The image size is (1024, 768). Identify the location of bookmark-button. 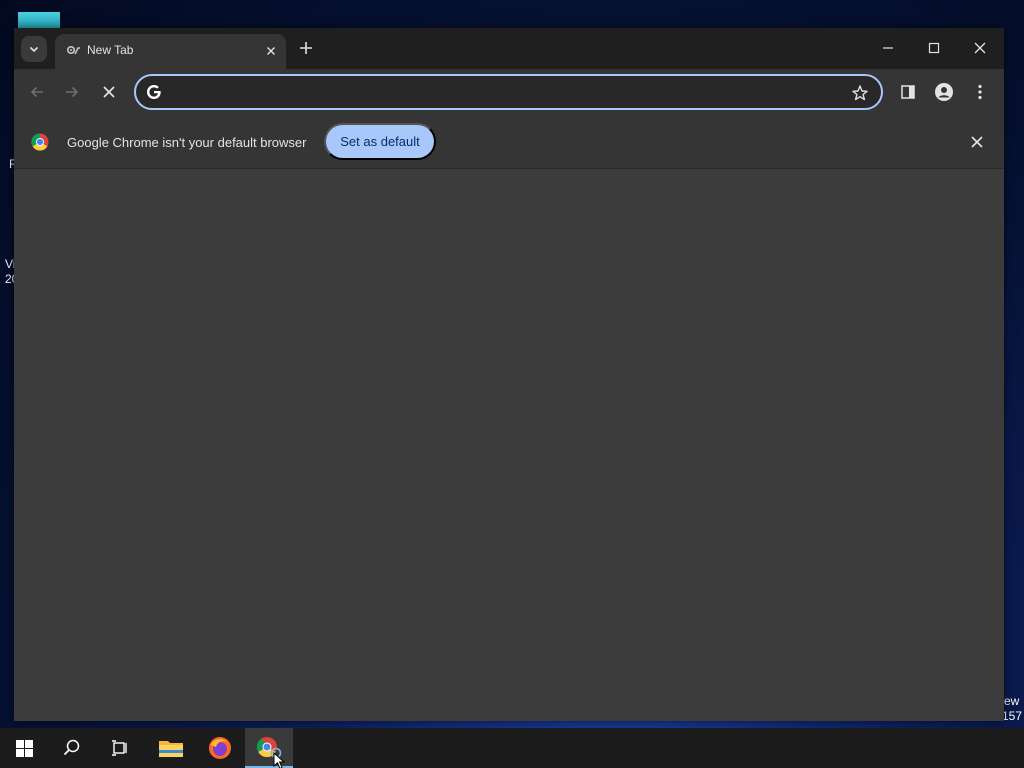
(860, 93).